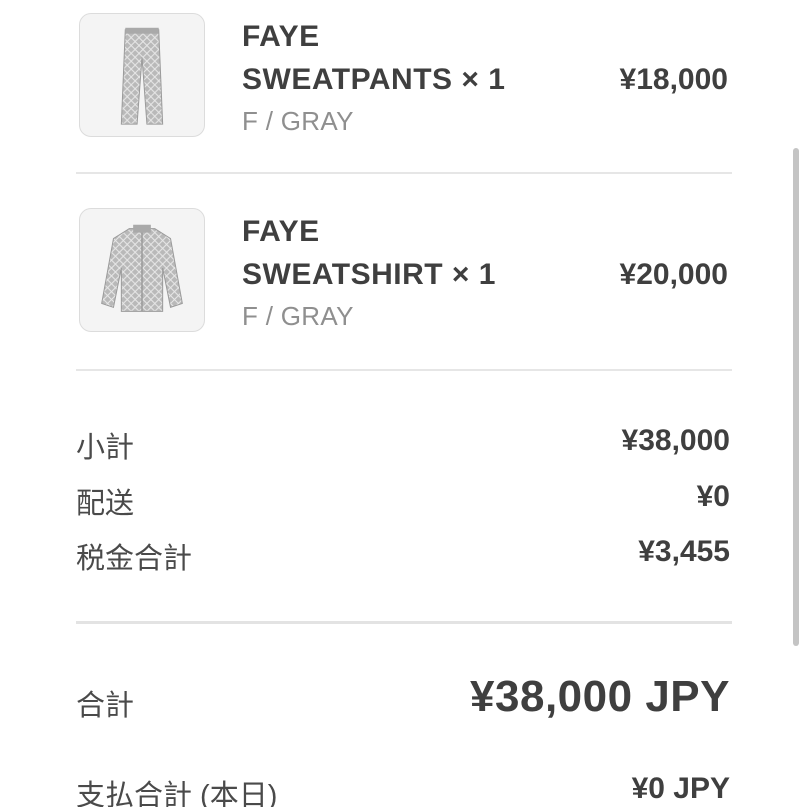 This screenshot has height=807, width=807. Describe the element at coordinates (105, 504) in the screenshot. I see `shipping-label: 配送` at that location.